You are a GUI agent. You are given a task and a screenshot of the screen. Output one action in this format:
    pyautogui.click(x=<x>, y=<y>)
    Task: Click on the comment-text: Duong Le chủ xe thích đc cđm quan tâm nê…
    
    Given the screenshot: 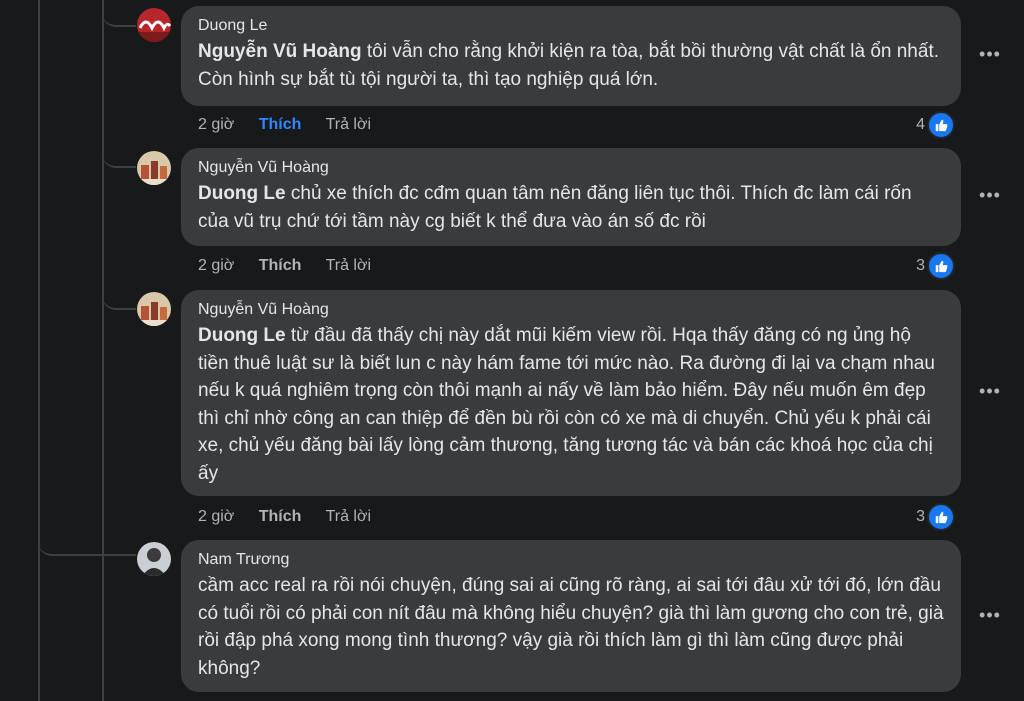 What is the action you would take?
    pyautogui.click(x=571, y=207)
    